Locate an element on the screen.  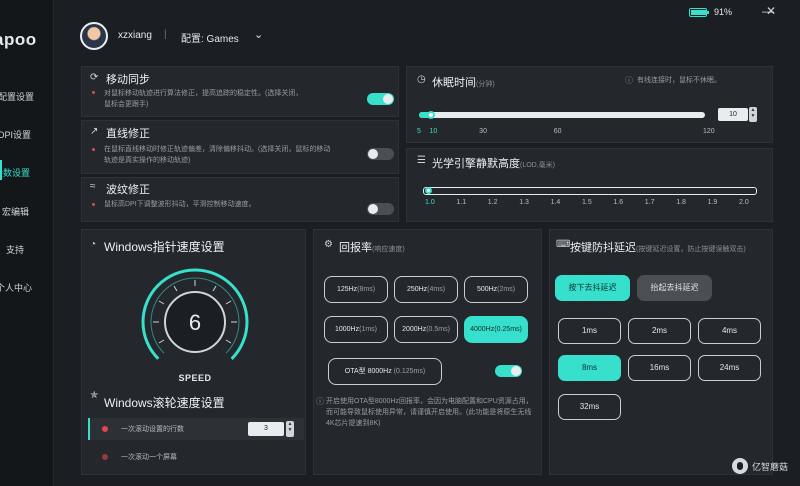
avatar is located at coordinates (94, 36).